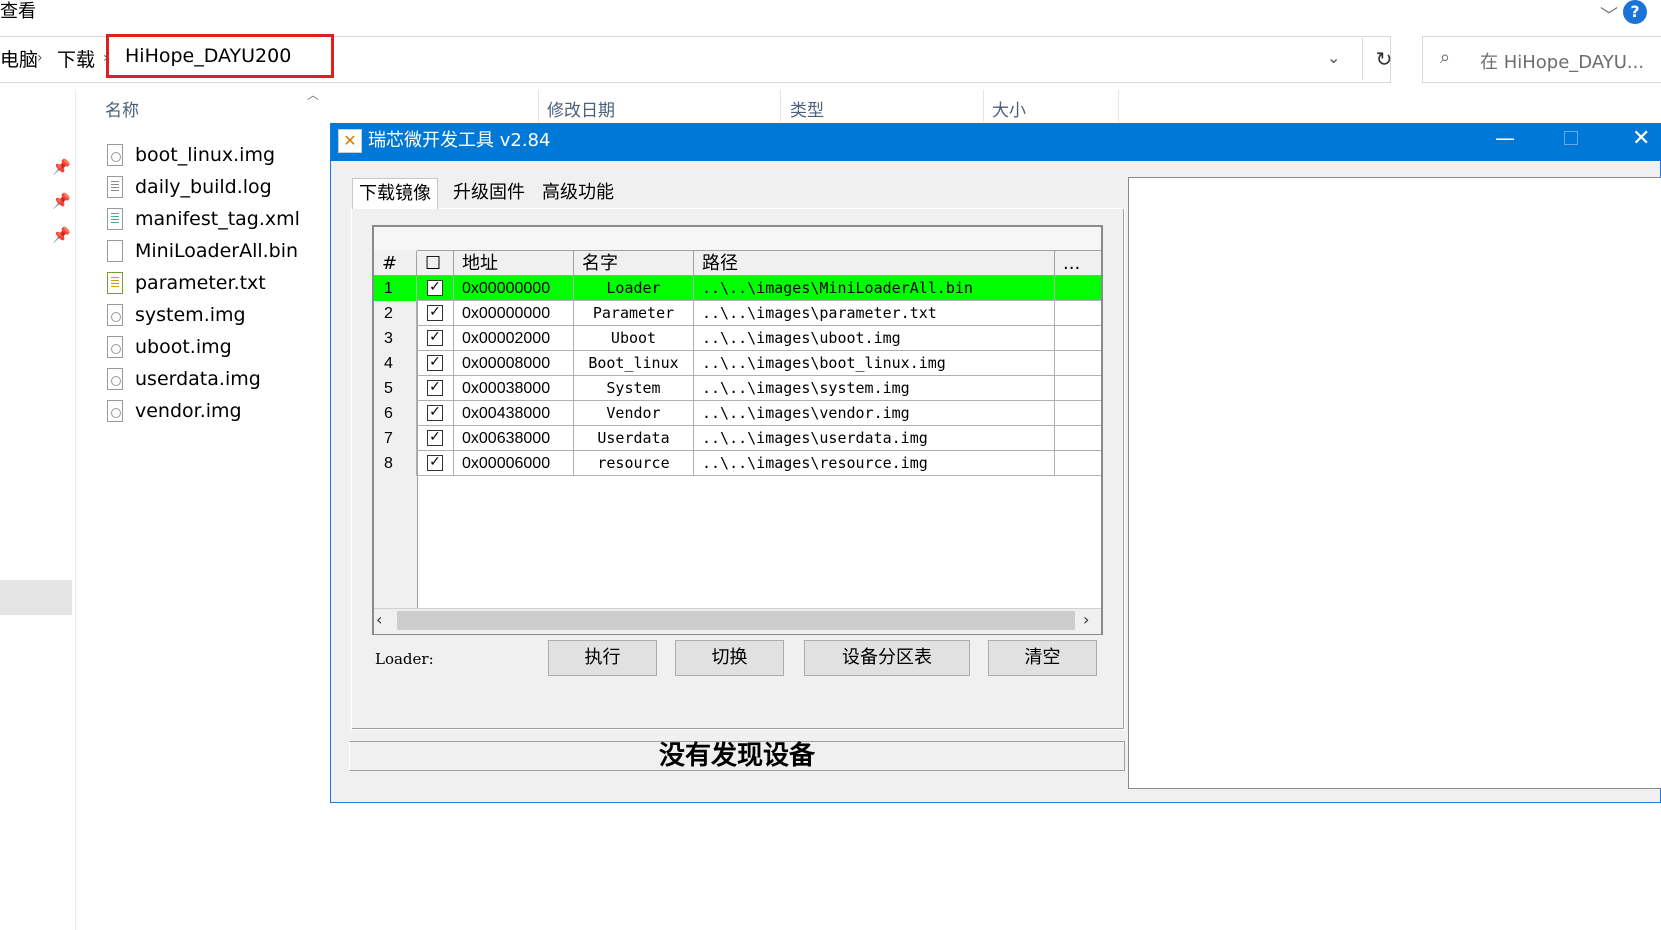 Image resolution: width=1661 pixels, height=930 pixels. What do you see at coordinates (736, 620) in the screenshot?
I see `scrollbar-thumb` at bounding box center [736, 620].